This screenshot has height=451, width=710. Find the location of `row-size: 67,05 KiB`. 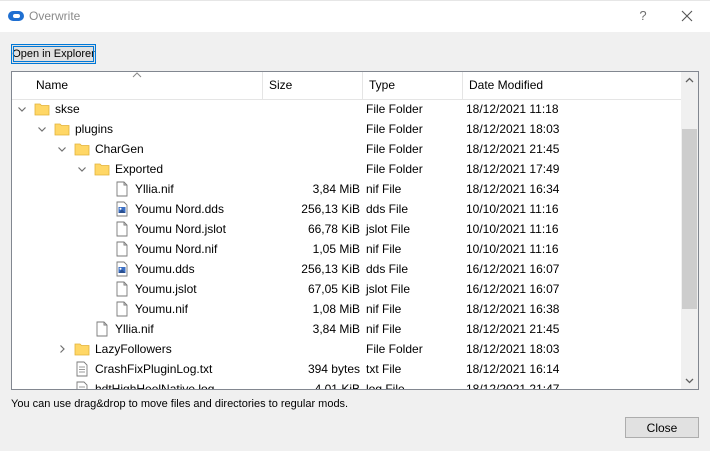

row-size: 67,05 KiB is located at coordinates (333, 289).